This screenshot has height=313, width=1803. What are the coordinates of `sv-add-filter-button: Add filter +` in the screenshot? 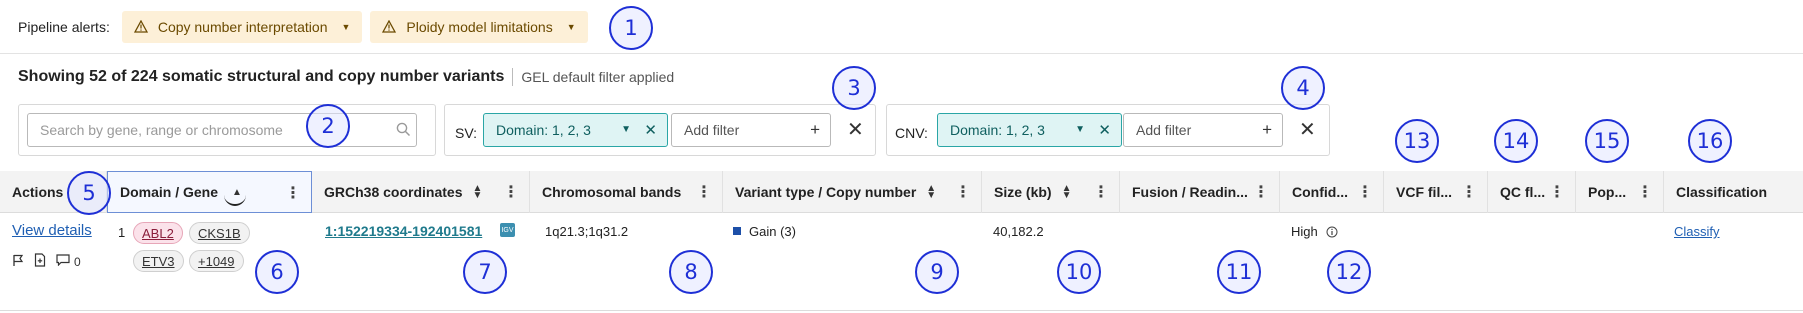 It's located at (751, 130).